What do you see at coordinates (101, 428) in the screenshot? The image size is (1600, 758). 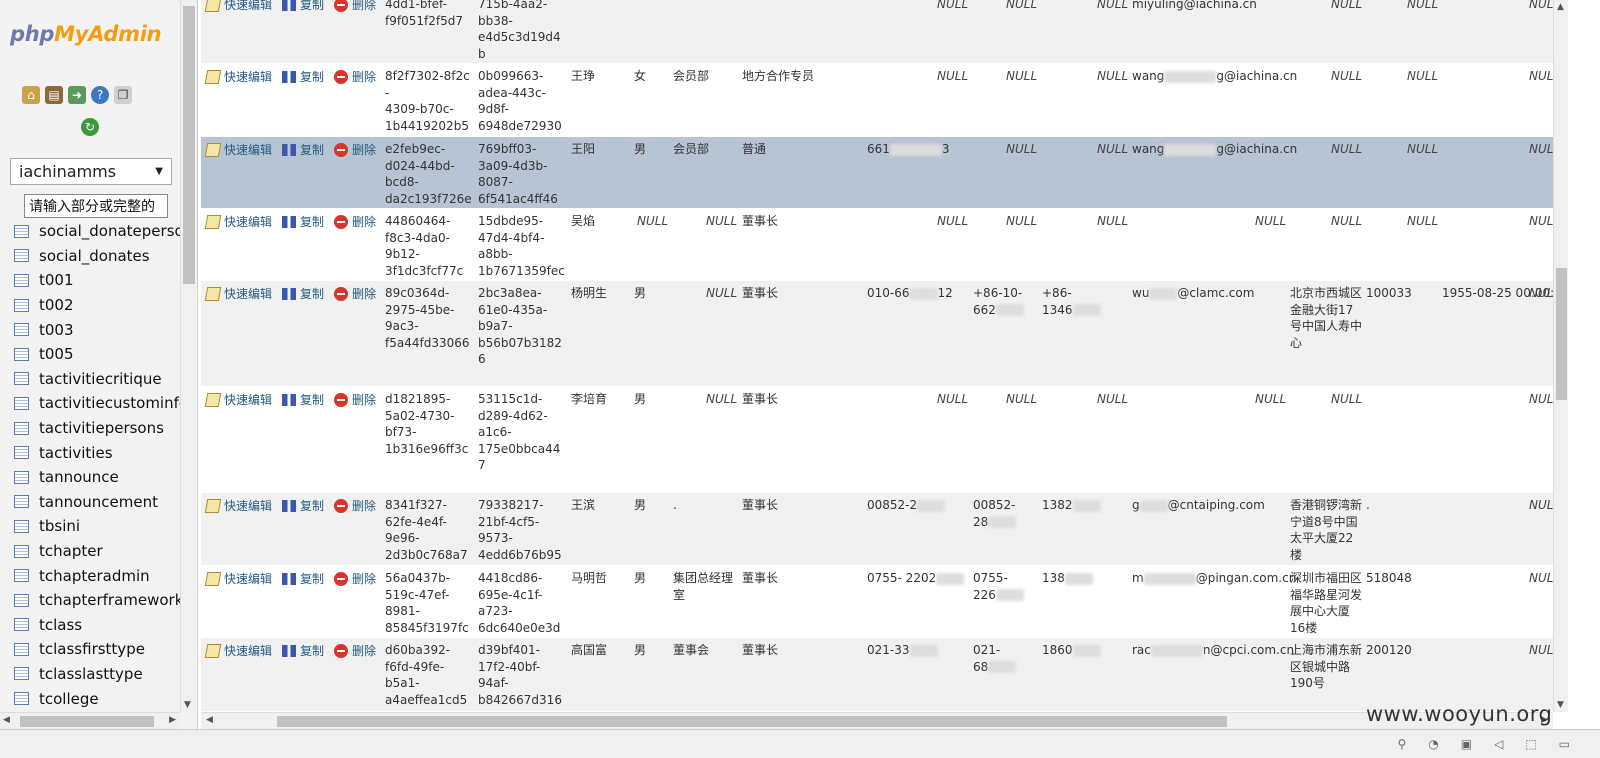 I see `table-name: tactivitiepersons` at bounding box center [101, 428].